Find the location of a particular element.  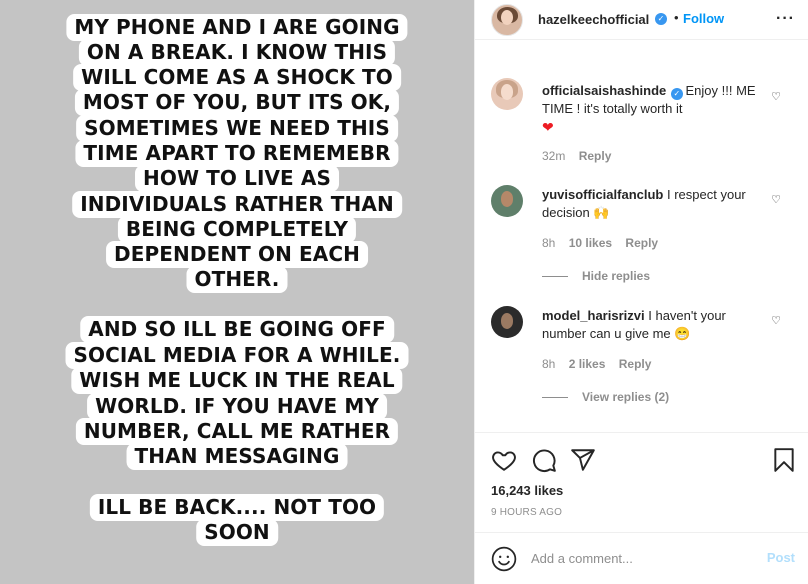

likes-count: 16,243 likes is located at coordinates (527, 490).